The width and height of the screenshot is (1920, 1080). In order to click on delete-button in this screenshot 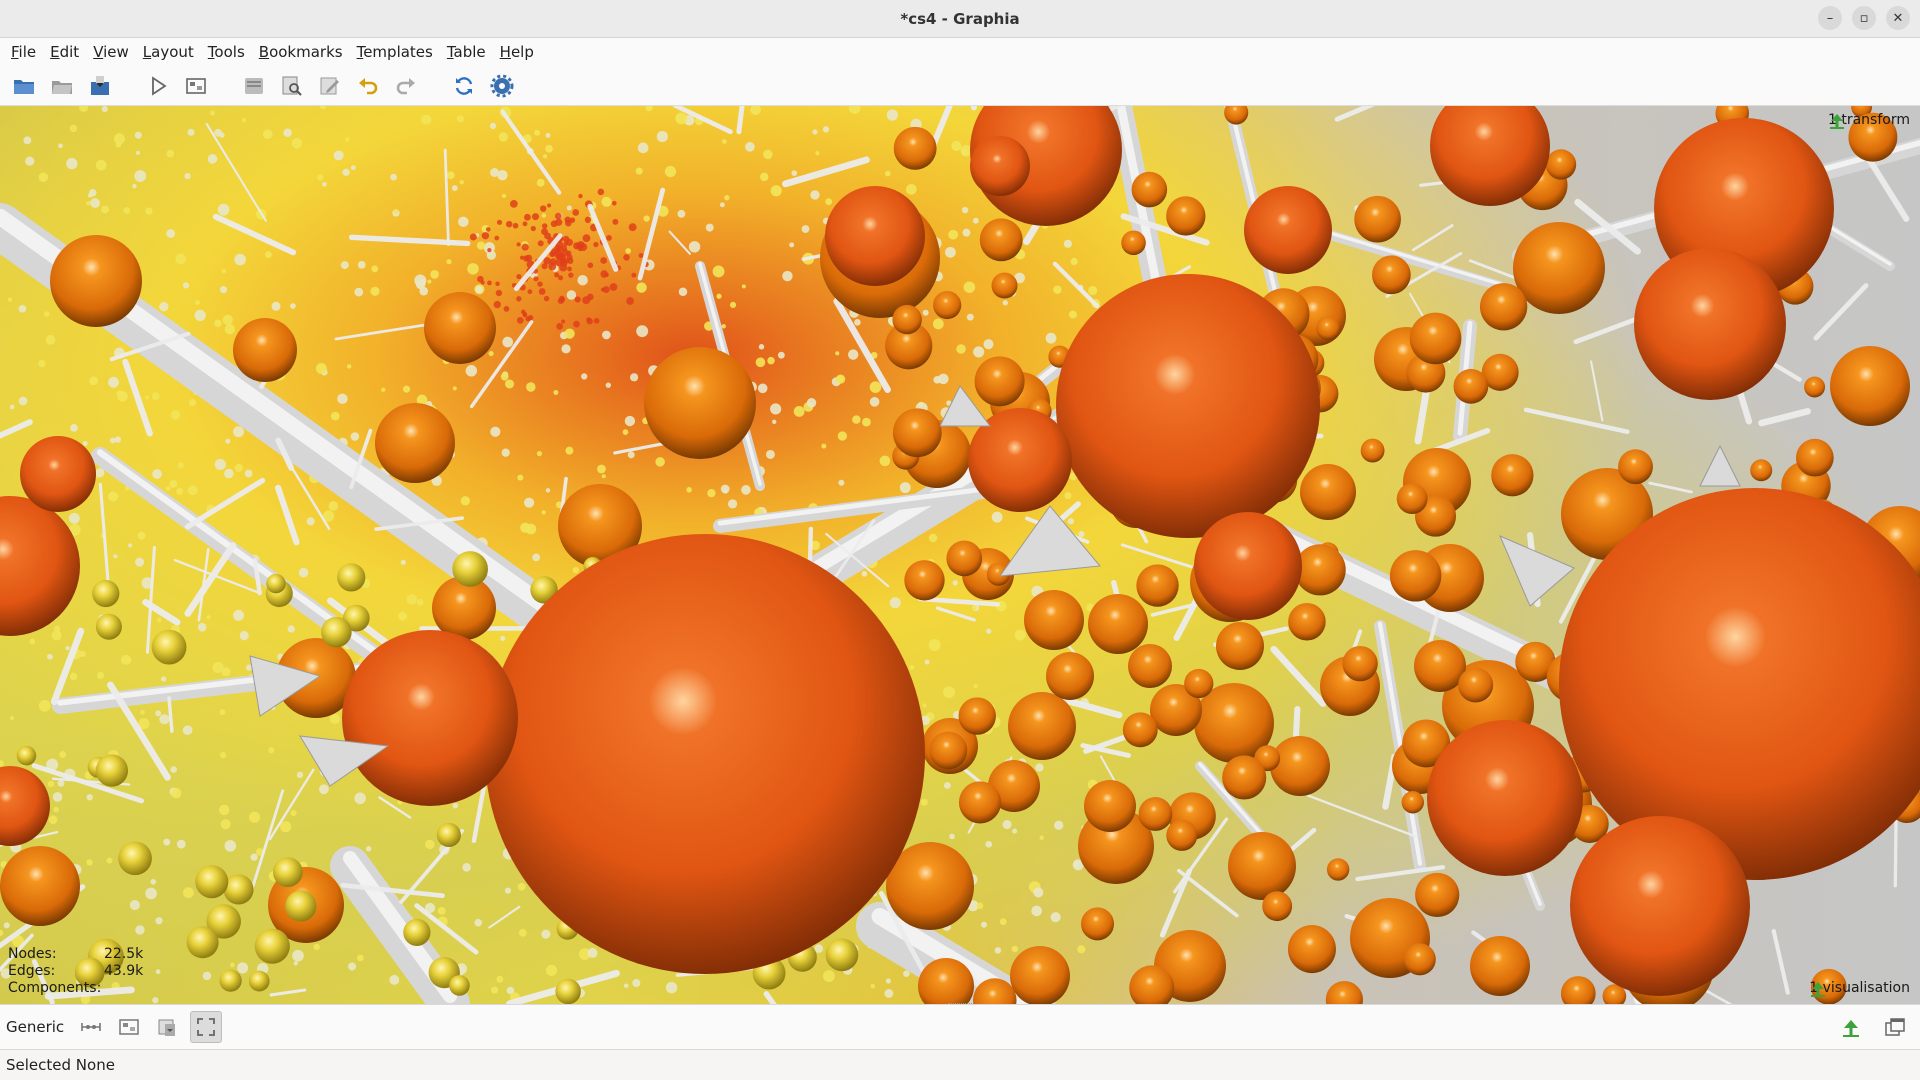, I will do `click(254, 86)`.